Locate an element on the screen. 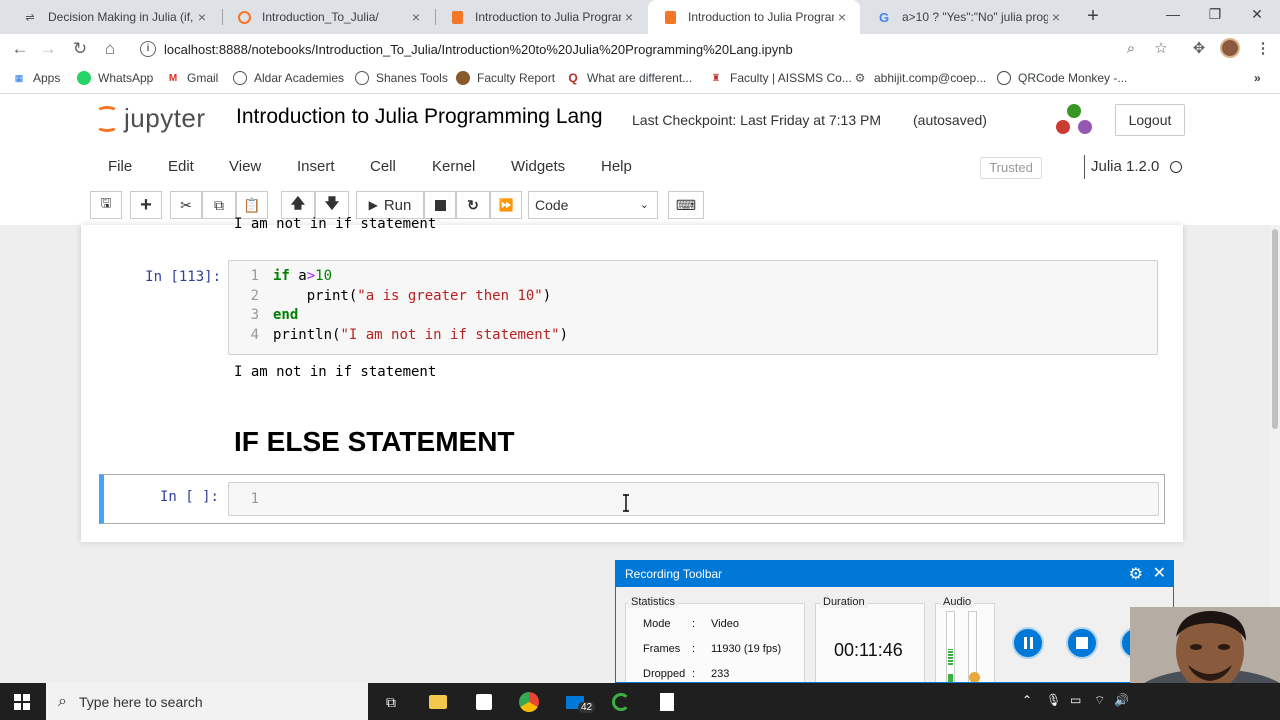 The width and height of the screenshot is (1280, 720). bookmark-gmail: M Gmail is located at coordinates (192, 78).